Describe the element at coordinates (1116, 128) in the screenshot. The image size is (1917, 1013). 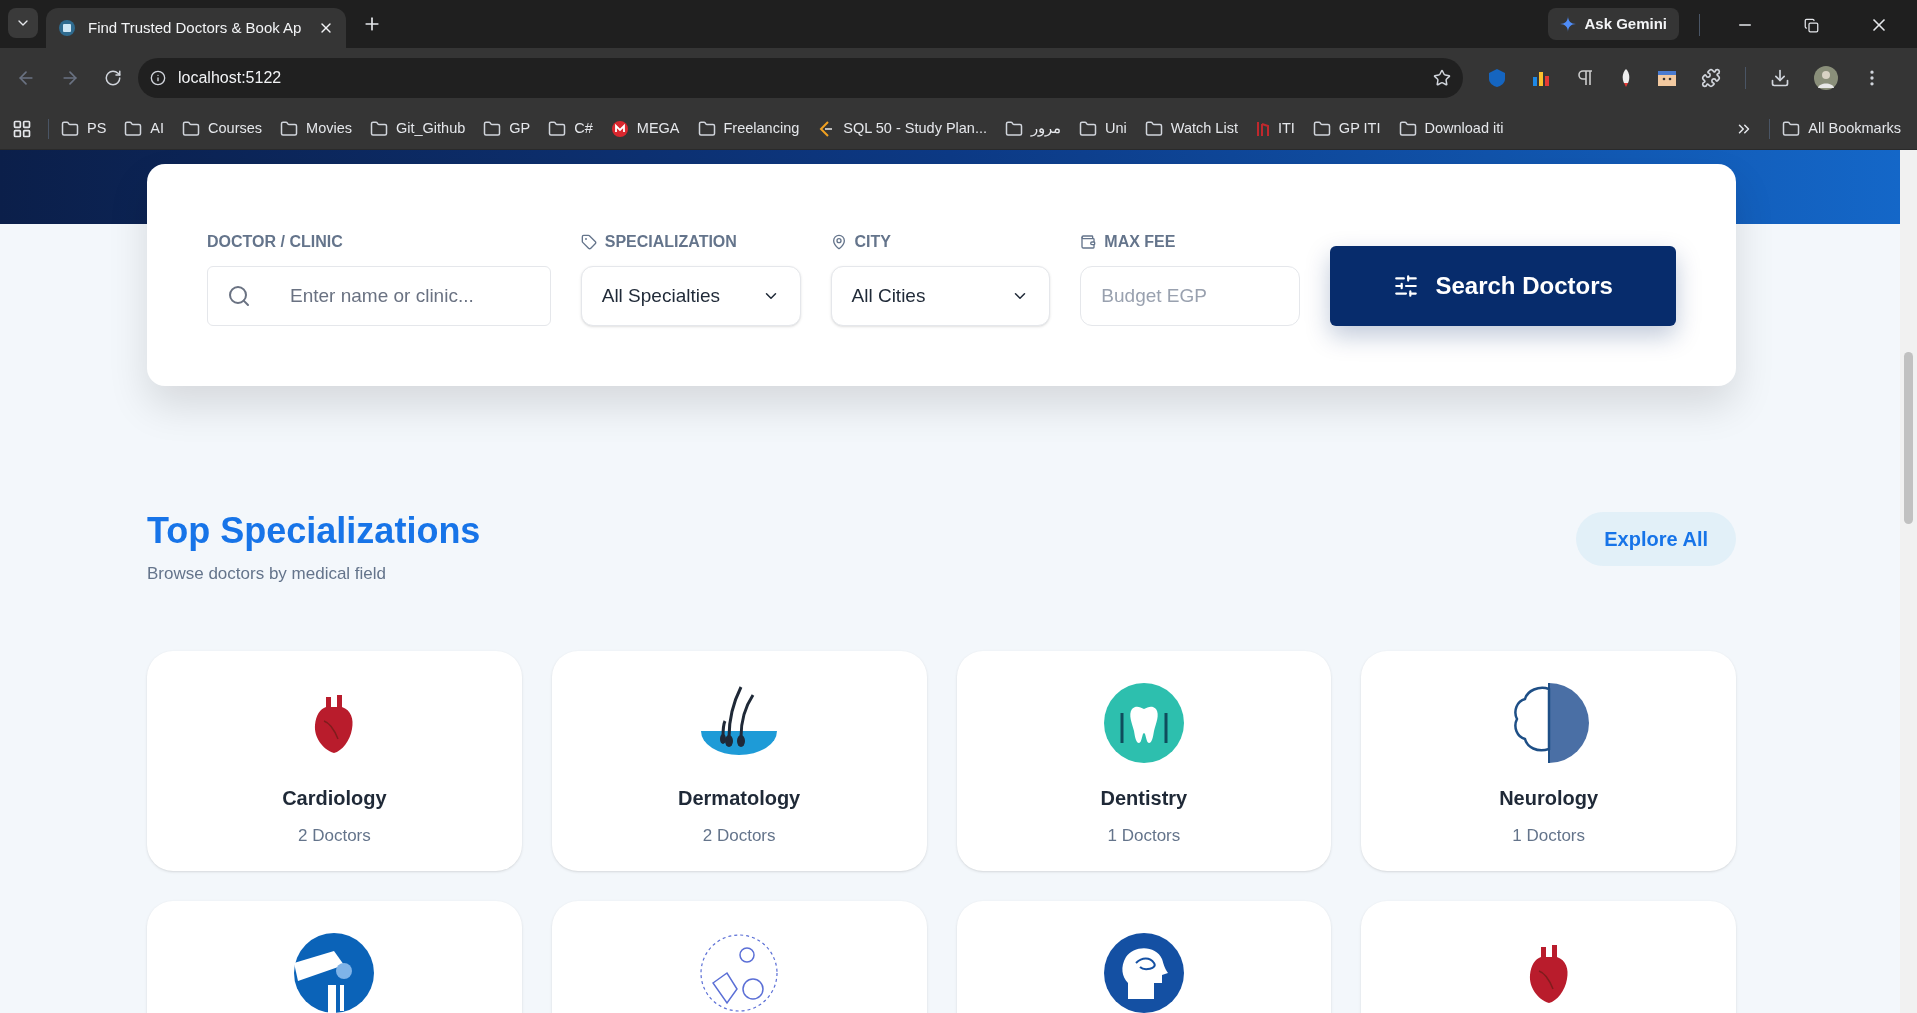
I see `bookmark-link: Uni` at that location.